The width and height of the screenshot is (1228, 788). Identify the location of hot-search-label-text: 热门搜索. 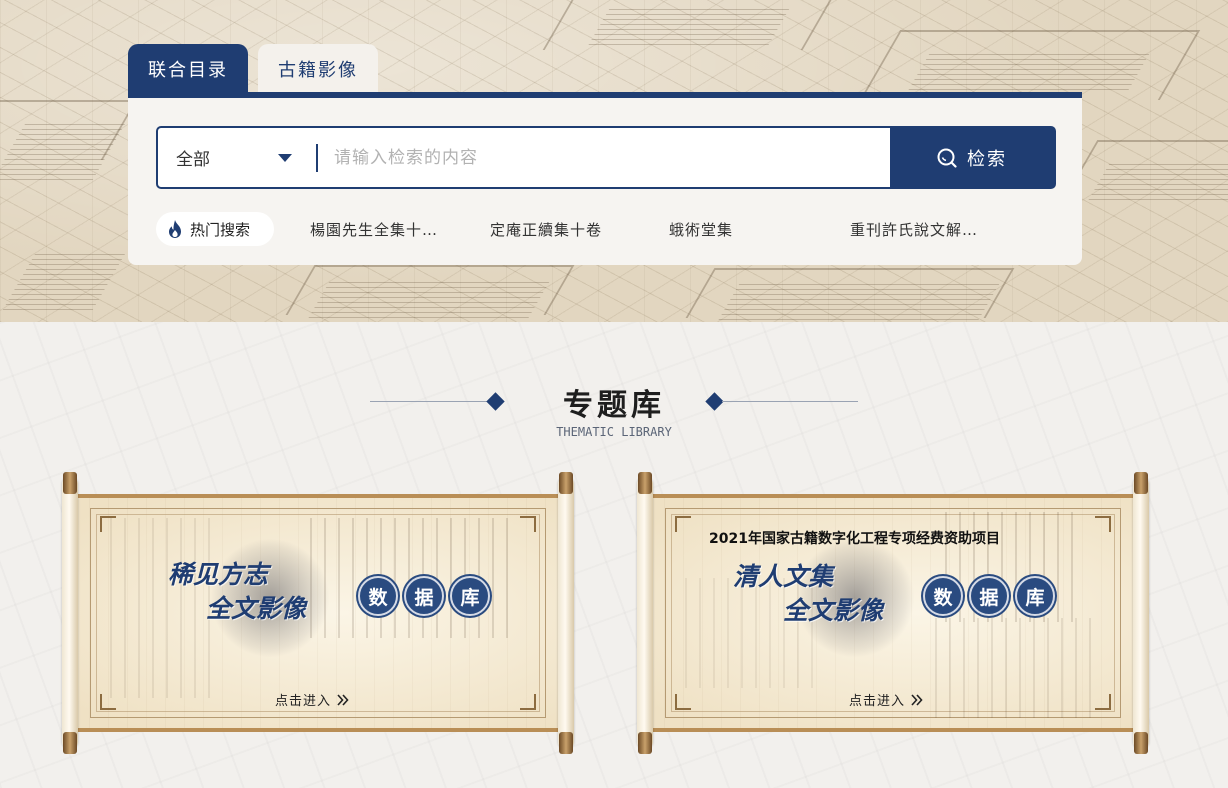
(220, 229).